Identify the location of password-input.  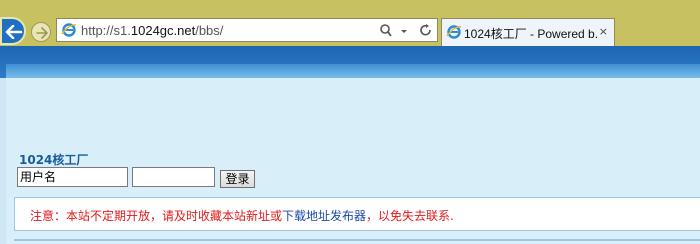
(173, 177).